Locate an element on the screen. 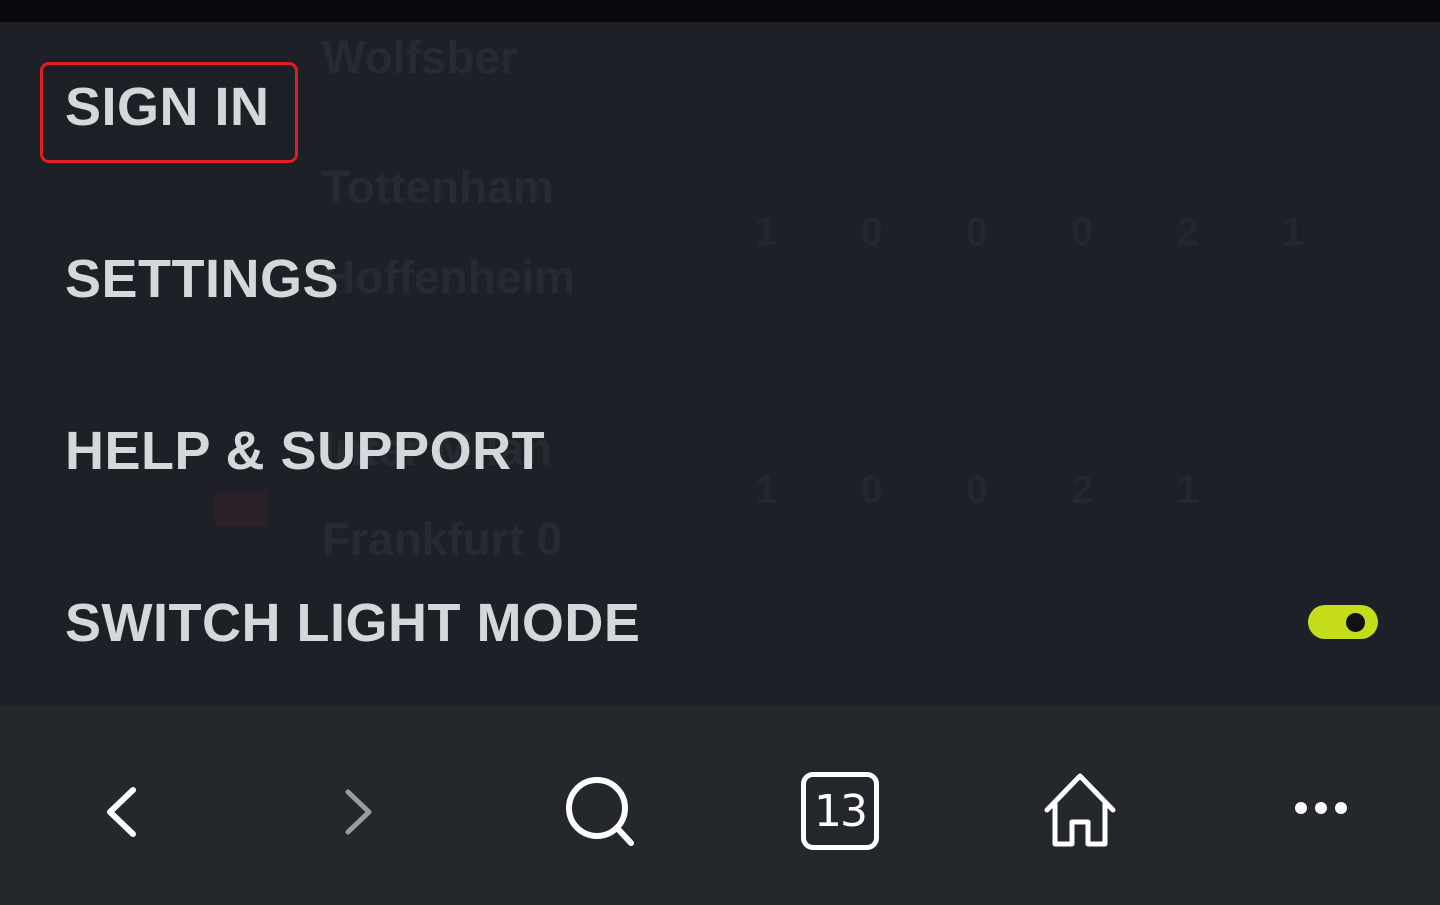  forward-icon is located at coordinates (358, 812).